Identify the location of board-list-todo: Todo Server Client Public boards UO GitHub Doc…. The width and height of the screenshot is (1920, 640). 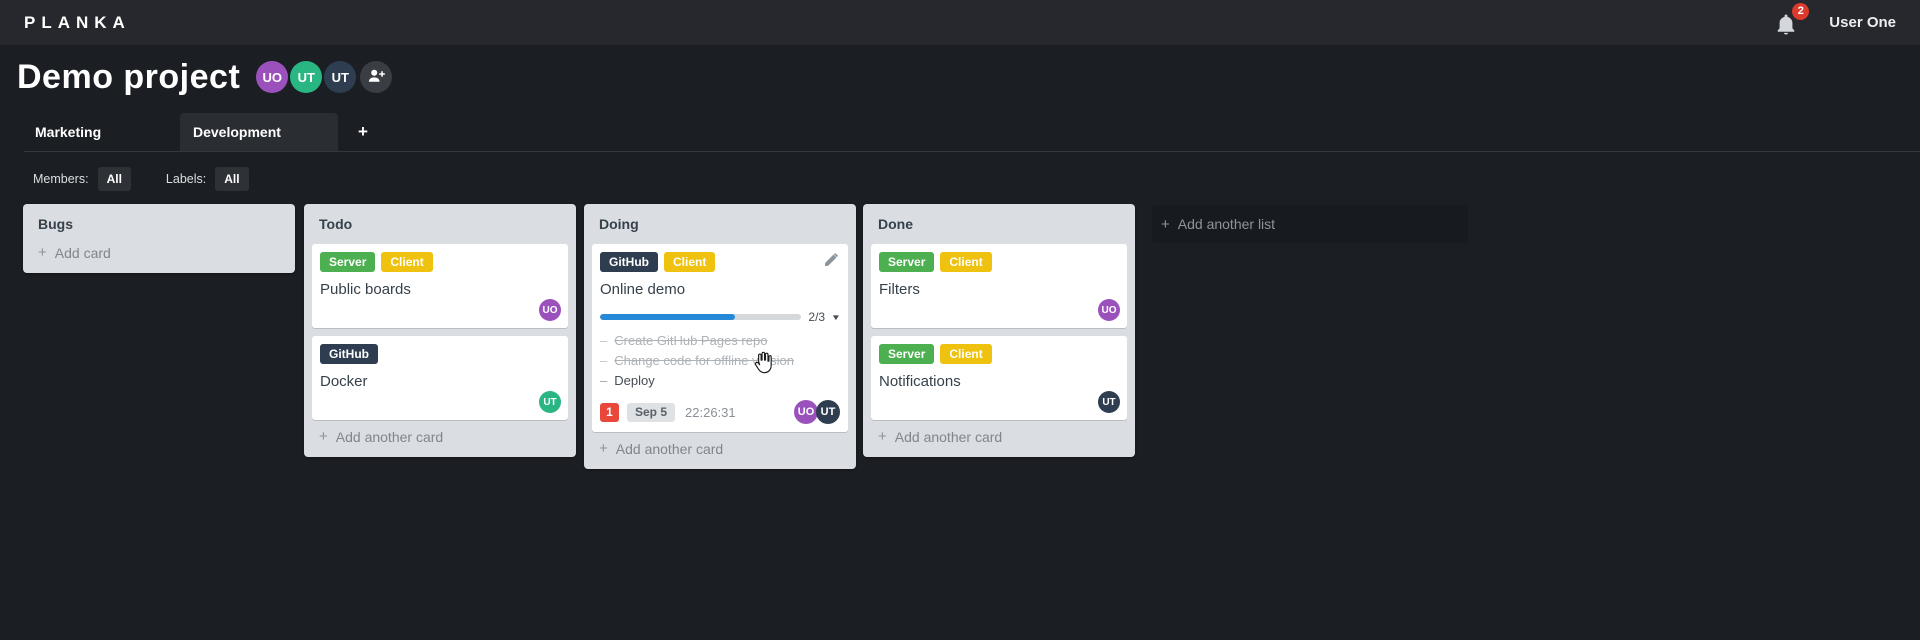
(440, 330).